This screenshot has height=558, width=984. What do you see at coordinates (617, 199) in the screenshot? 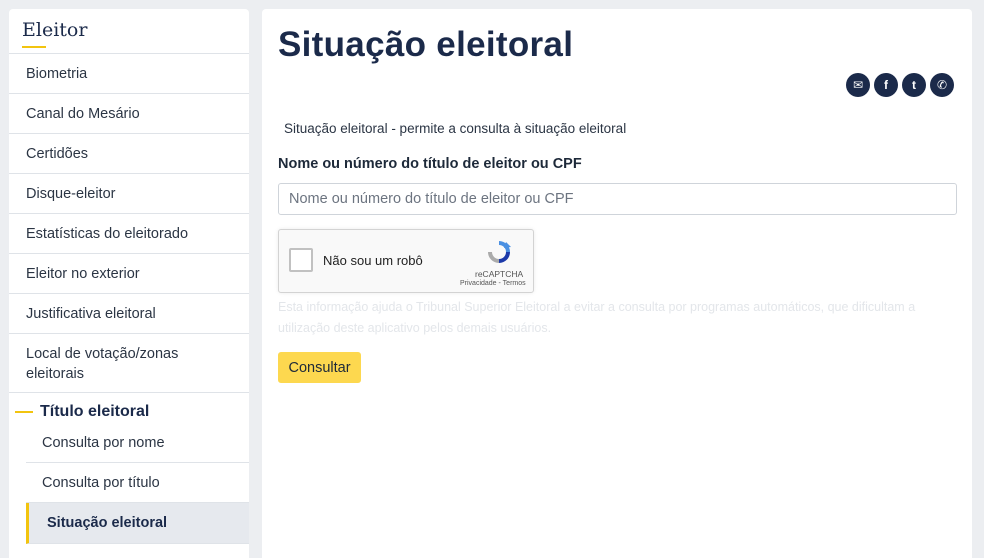
I see `search-input` at bounding box center [617, 199].